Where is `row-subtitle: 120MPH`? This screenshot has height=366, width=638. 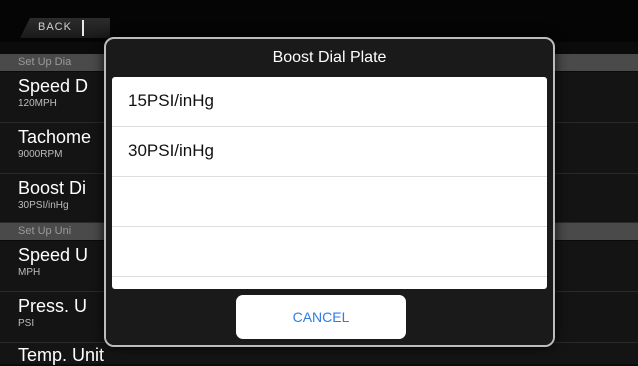
row-subtitle: 120MPH is located at coordinates (37, 103).